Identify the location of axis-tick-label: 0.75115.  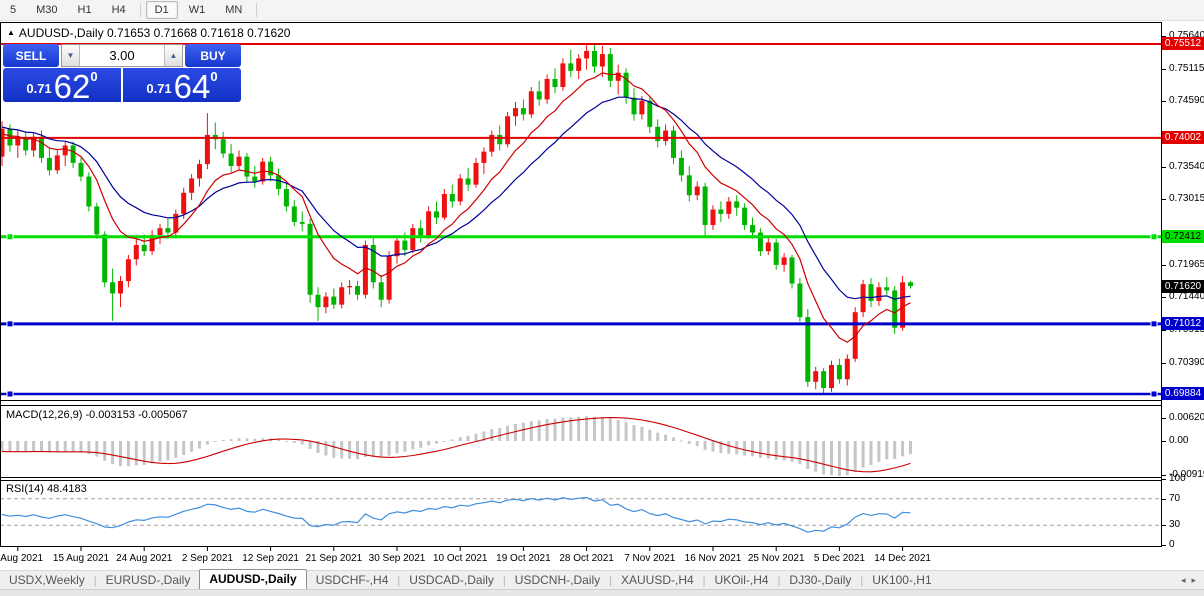
(1186, 68).